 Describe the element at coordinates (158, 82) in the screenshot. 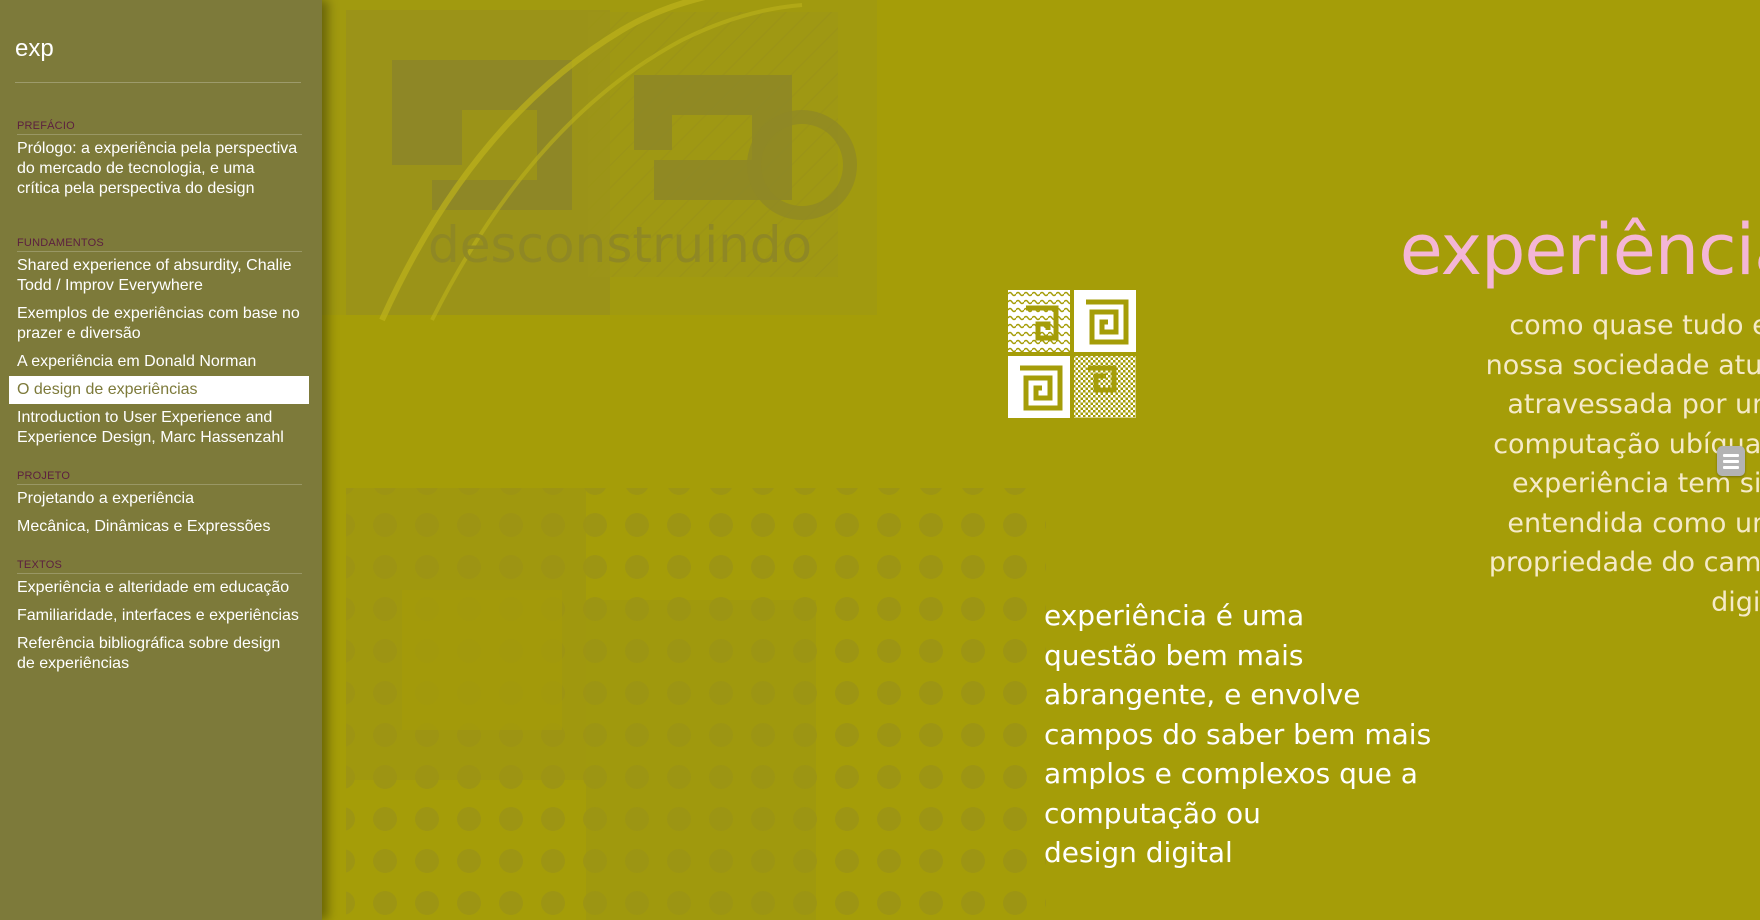

I see `search-divider` at that location.